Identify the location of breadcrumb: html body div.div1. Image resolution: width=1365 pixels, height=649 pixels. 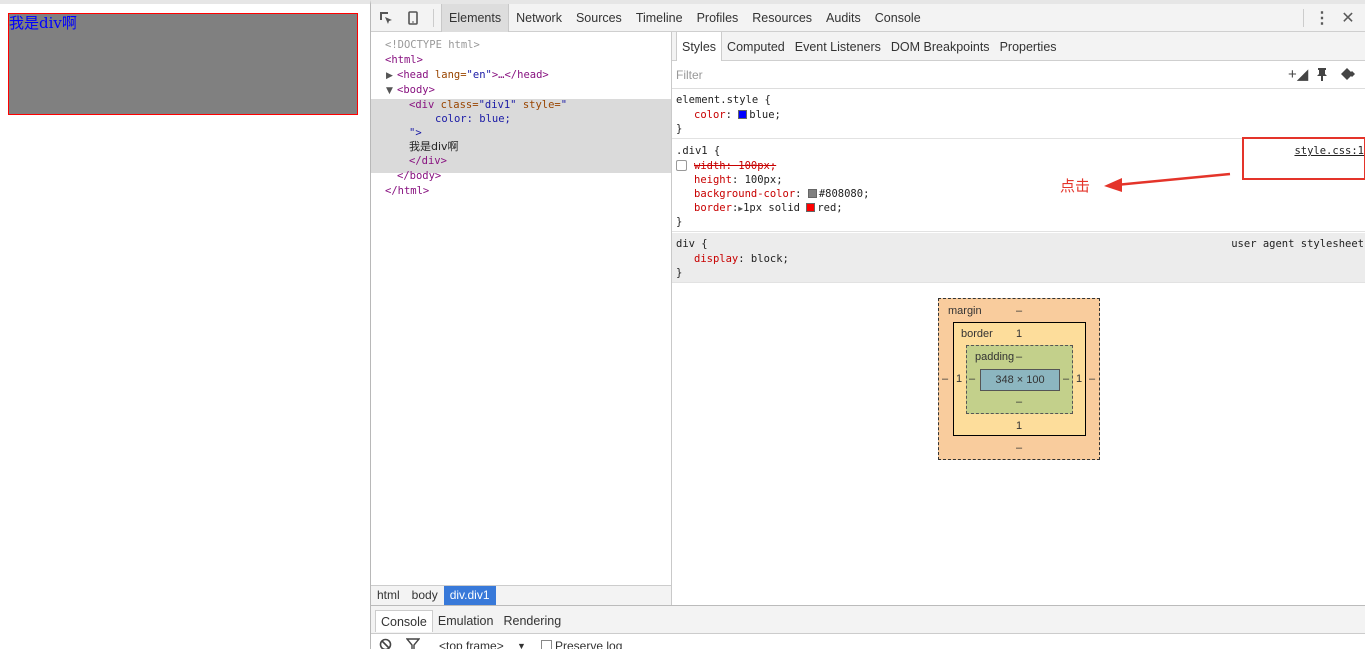
(521, 595).